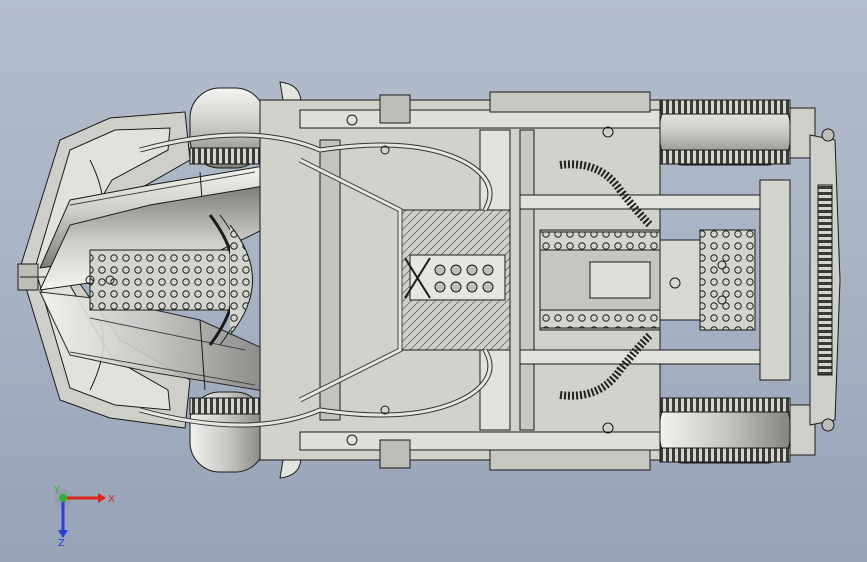 This screenshot has height=562, width=867. What do you see at coordinates (102, 498) in the screenshot?
I see `x-axis-arrowhead` at bounding box center [102, 498].